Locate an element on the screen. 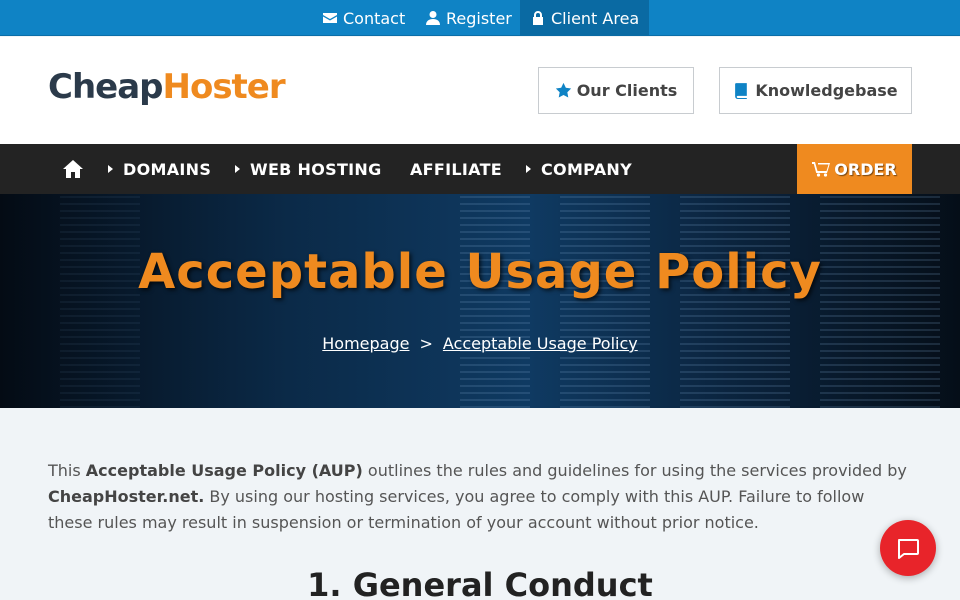  nav-item-affiliate: AFFILIATE is located at coordinates (456, 169).